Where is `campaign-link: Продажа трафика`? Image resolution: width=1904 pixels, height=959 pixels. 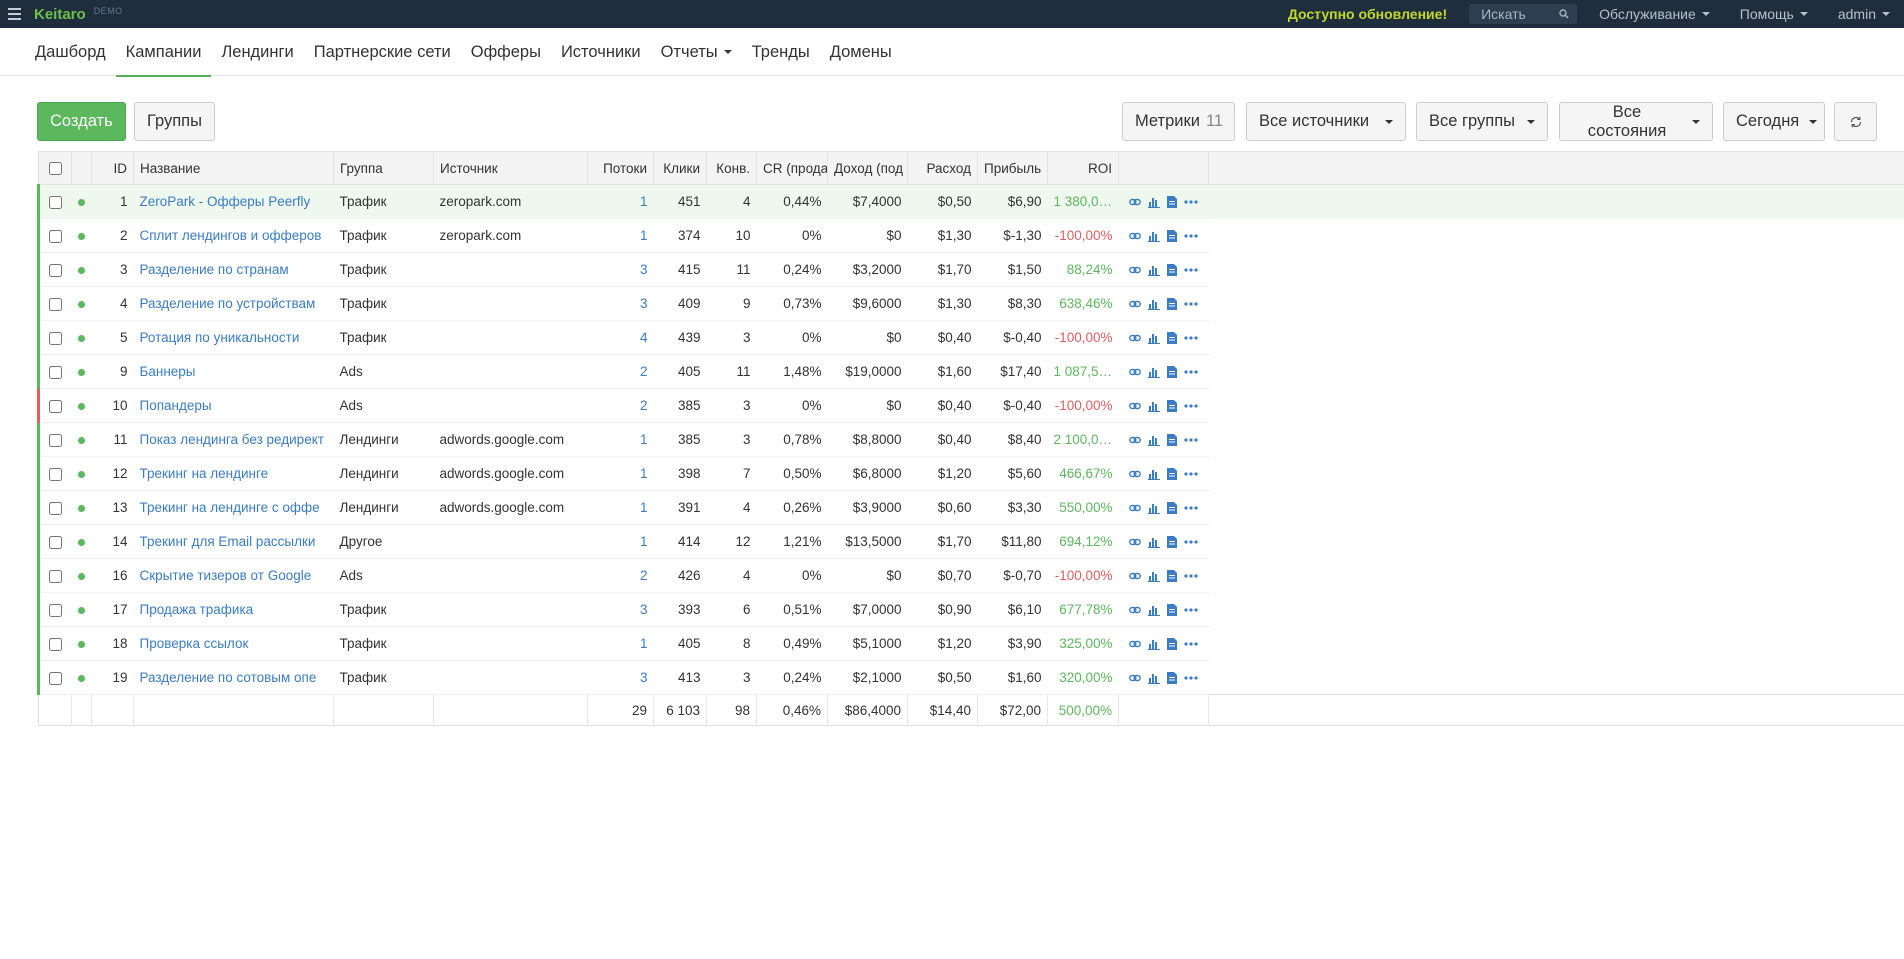 campaign-link: Продажа трафика is located at coordinates (197, 609).